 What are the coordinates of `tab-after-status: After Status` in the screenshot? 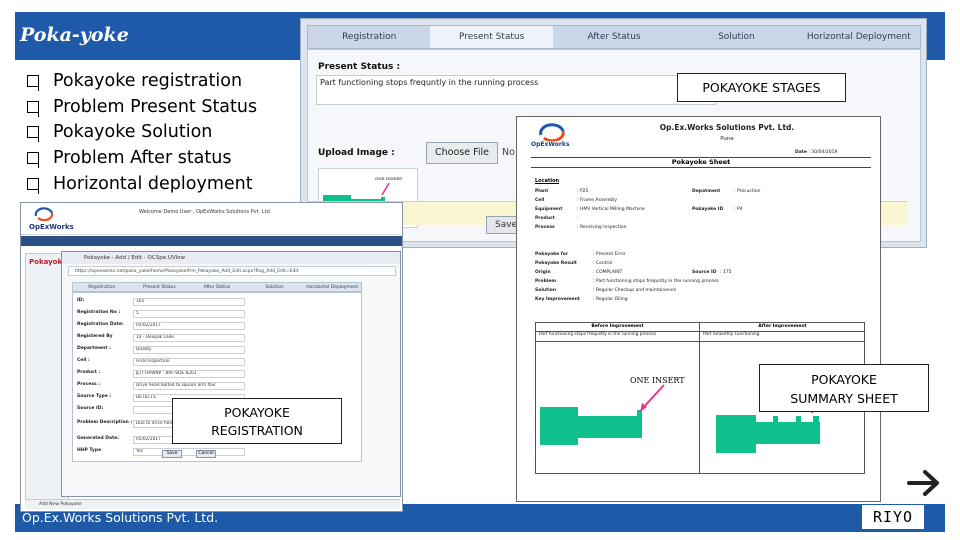 It's located at (614, 37).